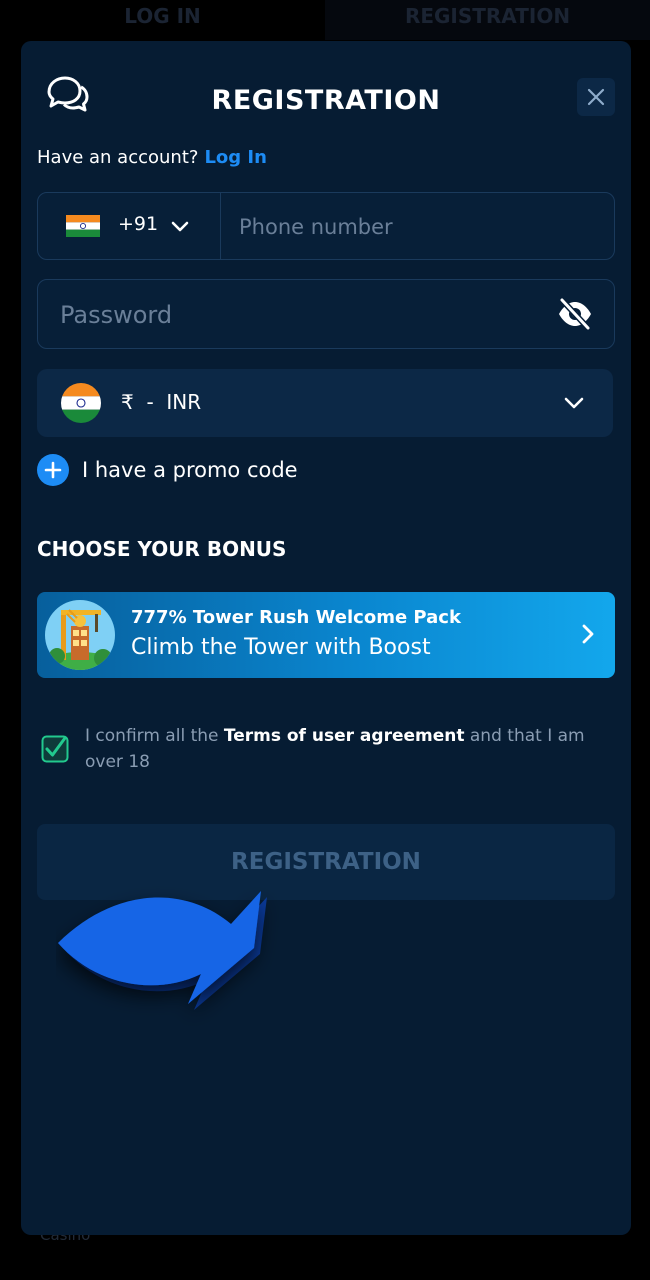  I want to click on country-code: +91, so click(138, 224).